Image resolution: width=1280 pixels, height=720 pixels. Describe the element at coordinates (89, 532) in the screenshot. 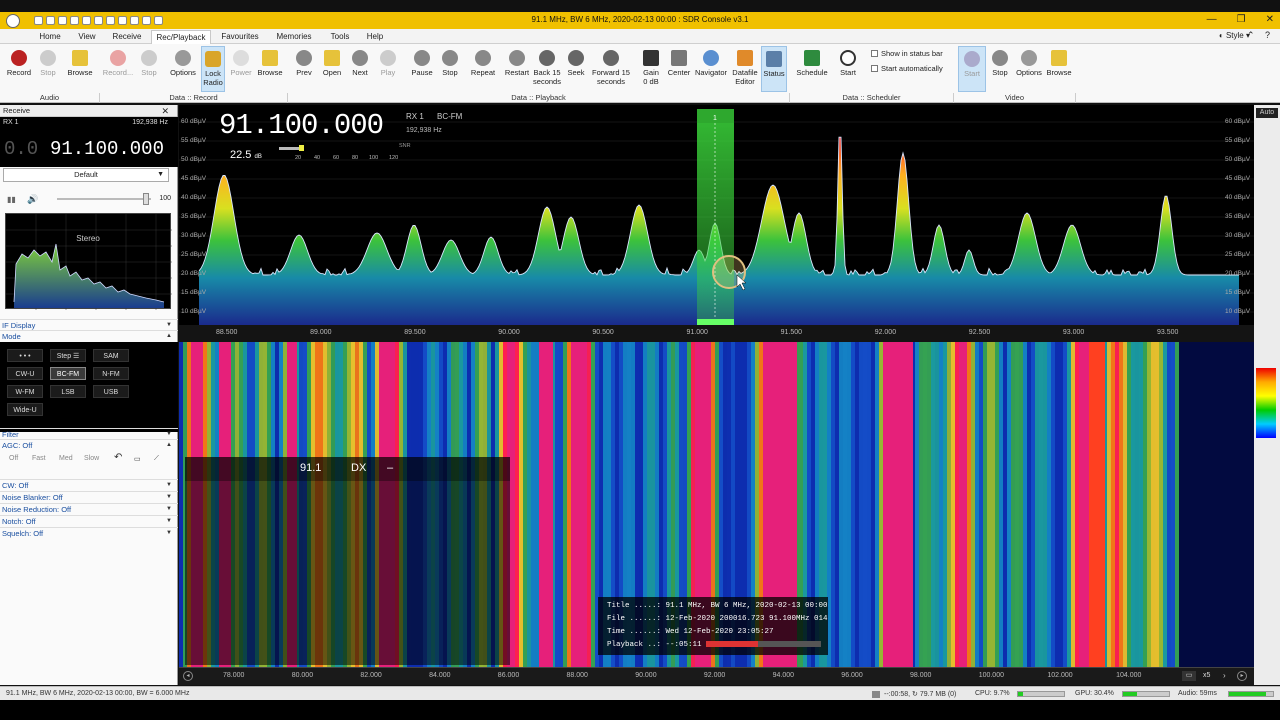

I see `squelch-section: Squelch: Off ▼` at that location.